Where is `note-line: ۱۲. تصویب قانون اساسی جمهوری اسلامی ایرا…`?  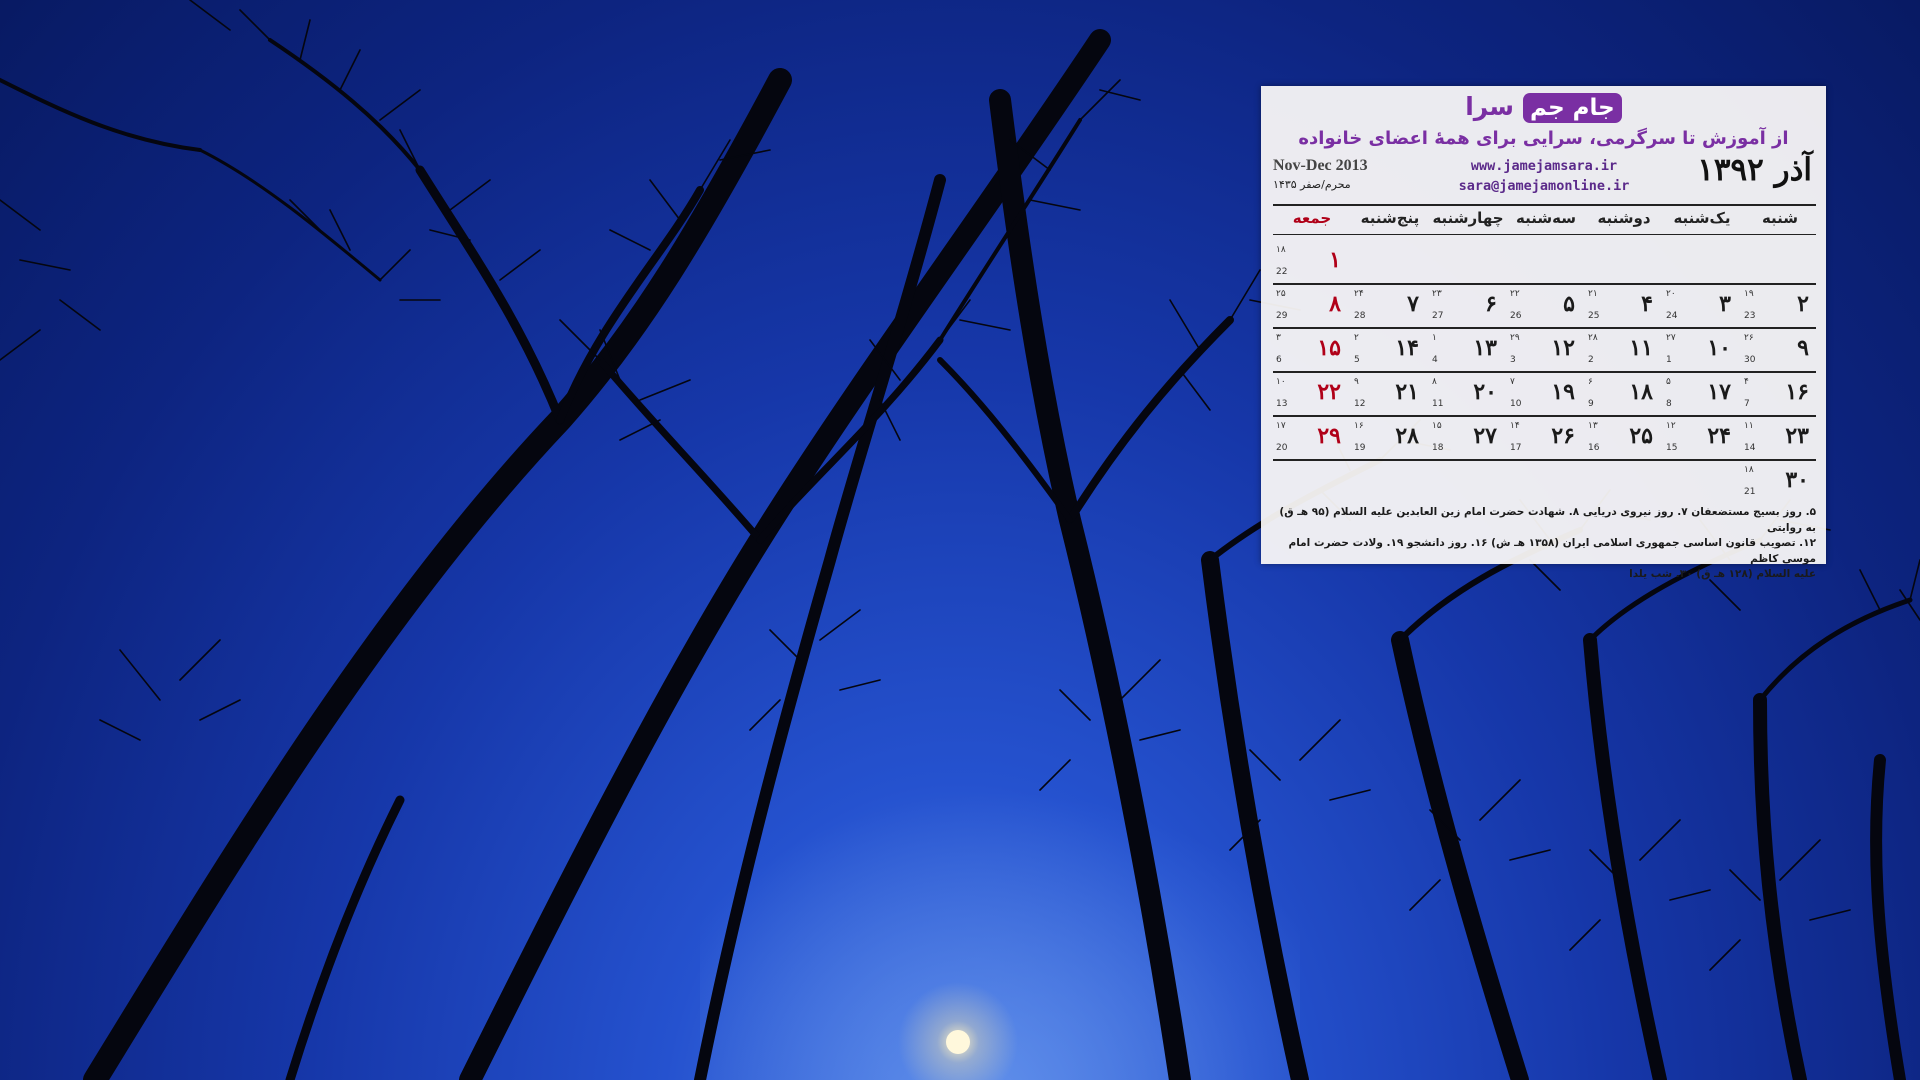 note-line: ۱۲. تصویب قانون اساسی جمهوری اسلامی ایرا… is located at coordinates (1552, 551).